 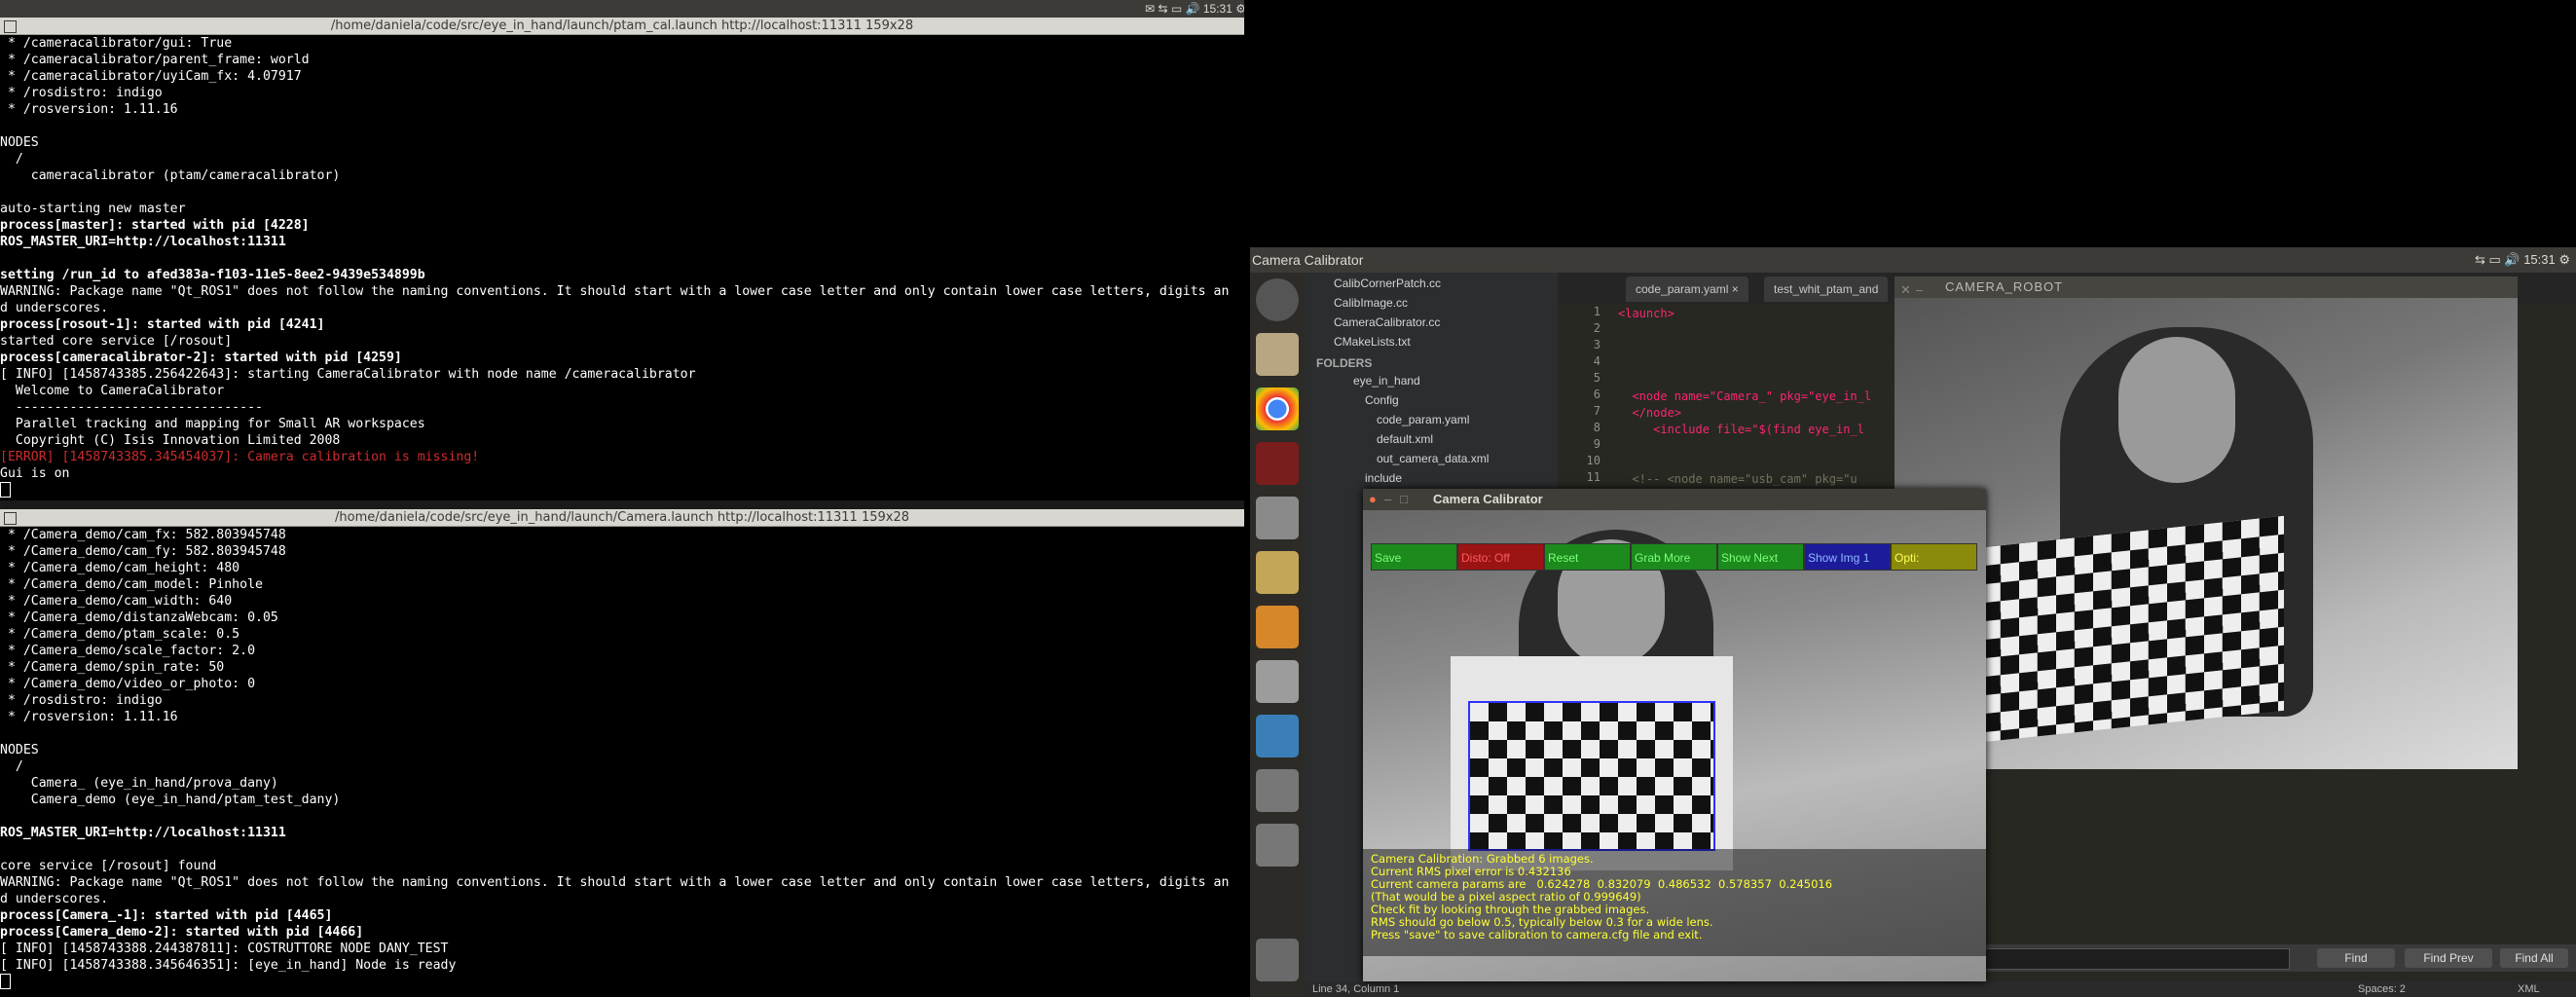 What do you see at coordinates (1277, 627) in the screenshot?
I see `sublime-icon` at bounding box center [1277, 627].